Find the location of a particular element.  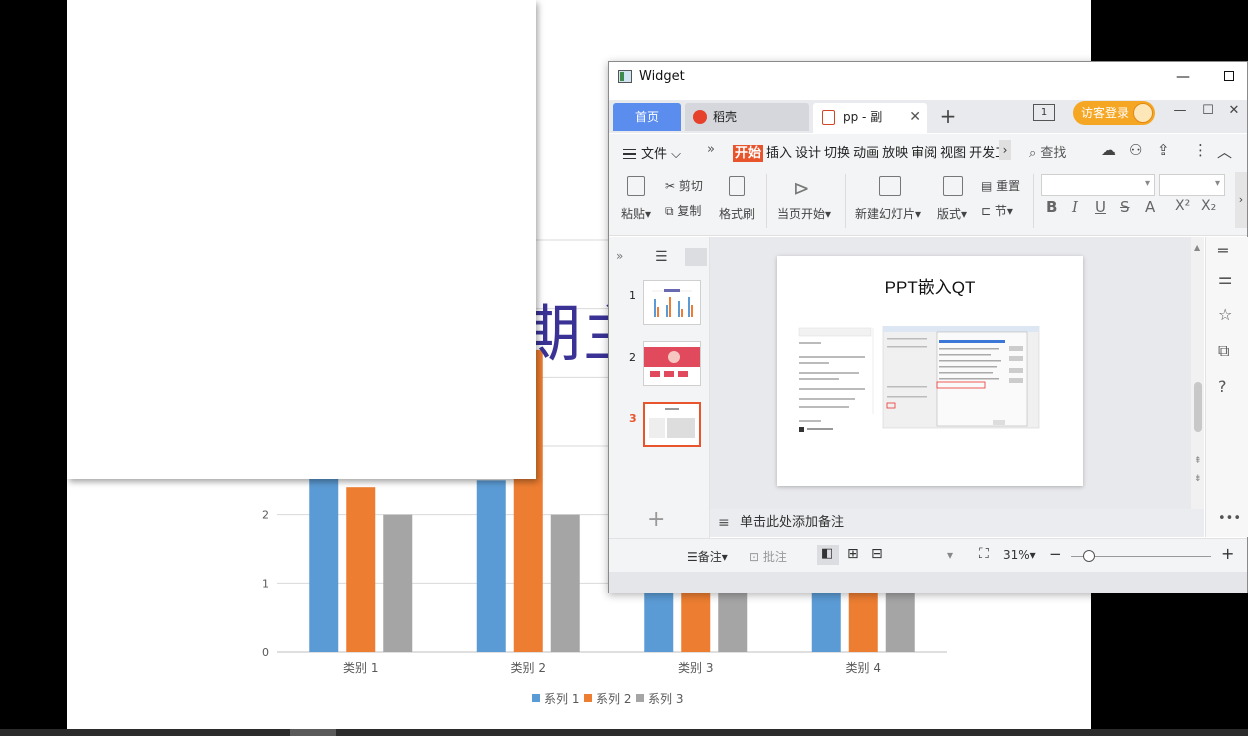

collapse-panel-icon: » is located at coordinates (619, 256).